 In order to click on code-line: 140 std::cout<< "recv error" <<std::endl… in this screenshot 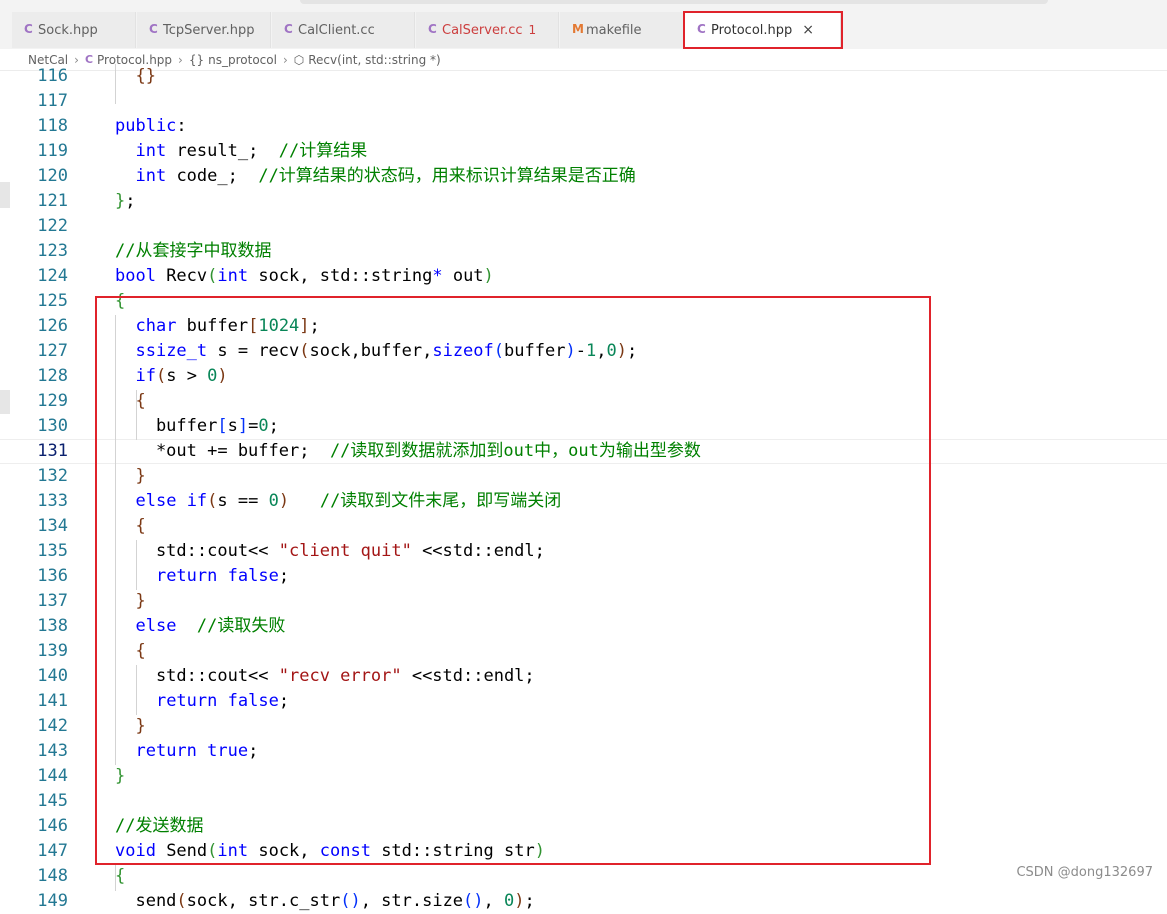, I will do `click(583, 676)`.